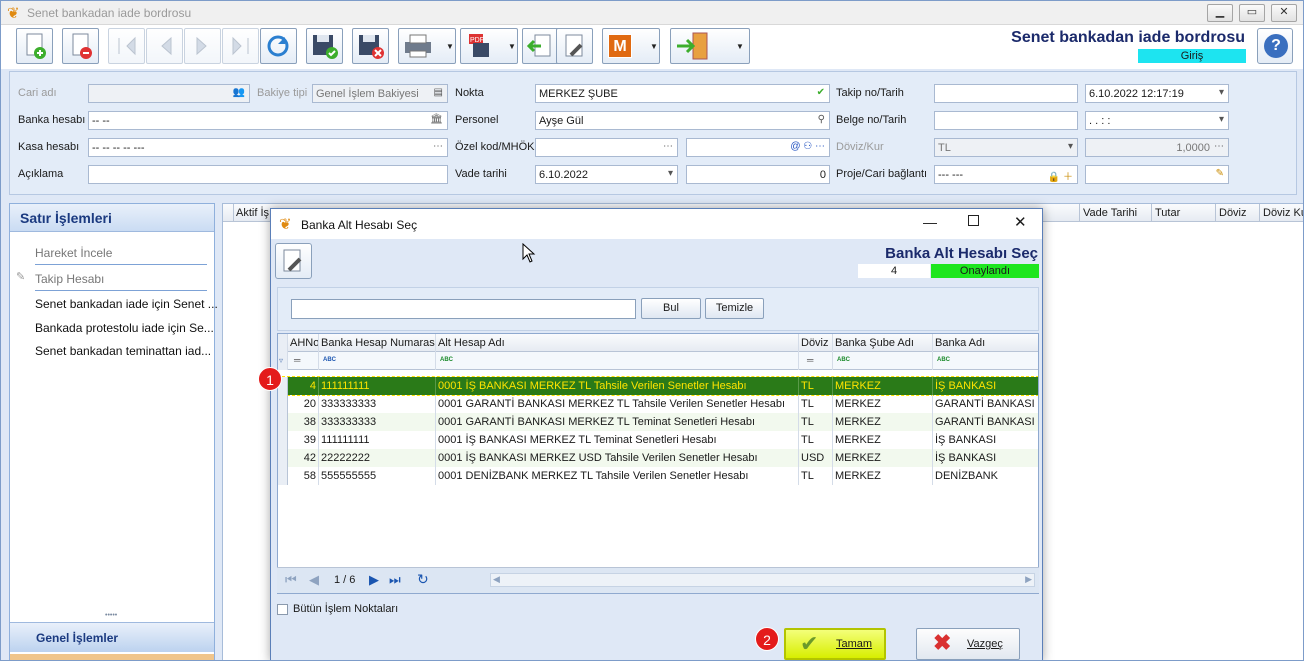 This screenshot has height=661, width=1304. Describe the element at coordinates (282, 609) in the screenshot. I see `all-points-checkbox` at that location.